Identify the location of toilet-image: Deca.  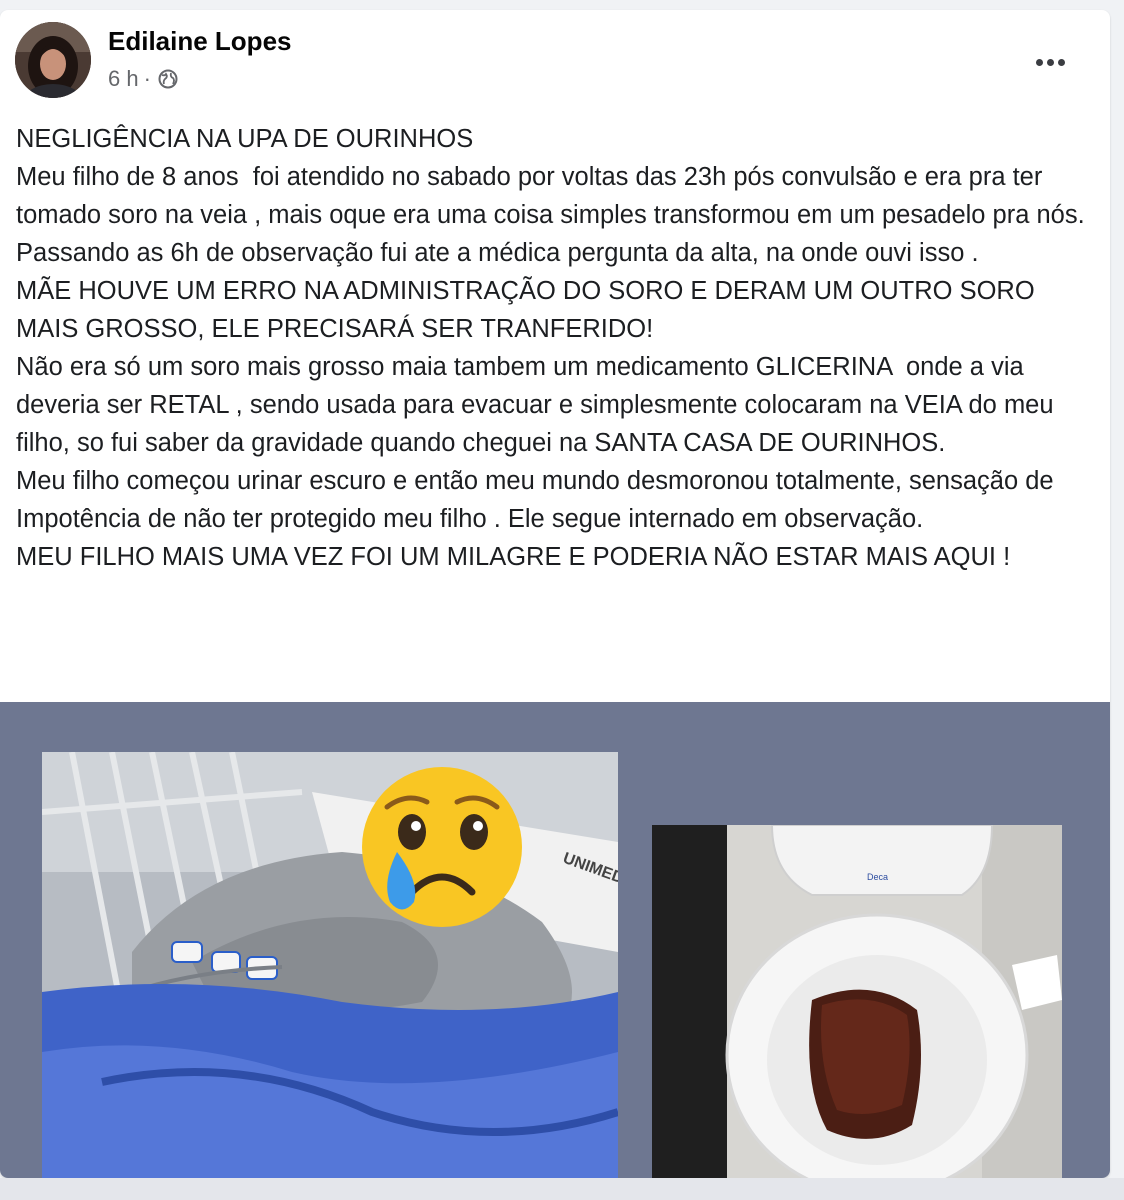
(857, 1001).